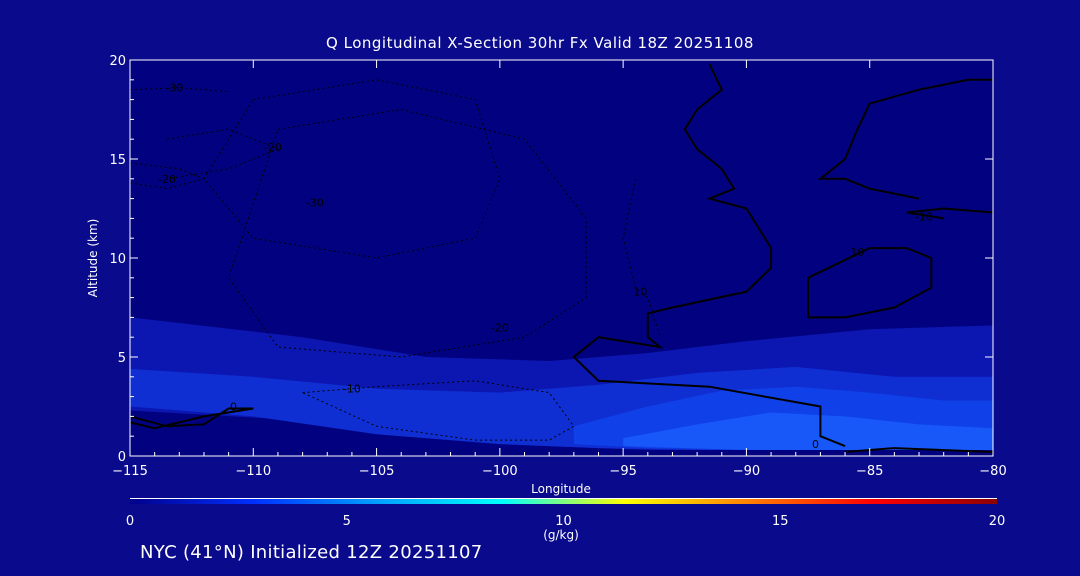  What do you see at coordinates (117, 160) in the screenshot?
I see `y-tick-label: 15` at bounding box center [117, 160].